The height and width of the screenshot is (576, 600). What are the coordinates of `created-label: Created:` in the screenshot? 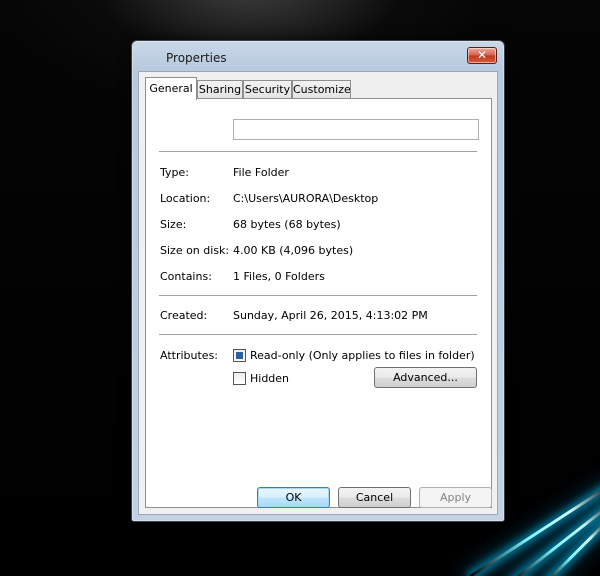 It's located at (184, 315).